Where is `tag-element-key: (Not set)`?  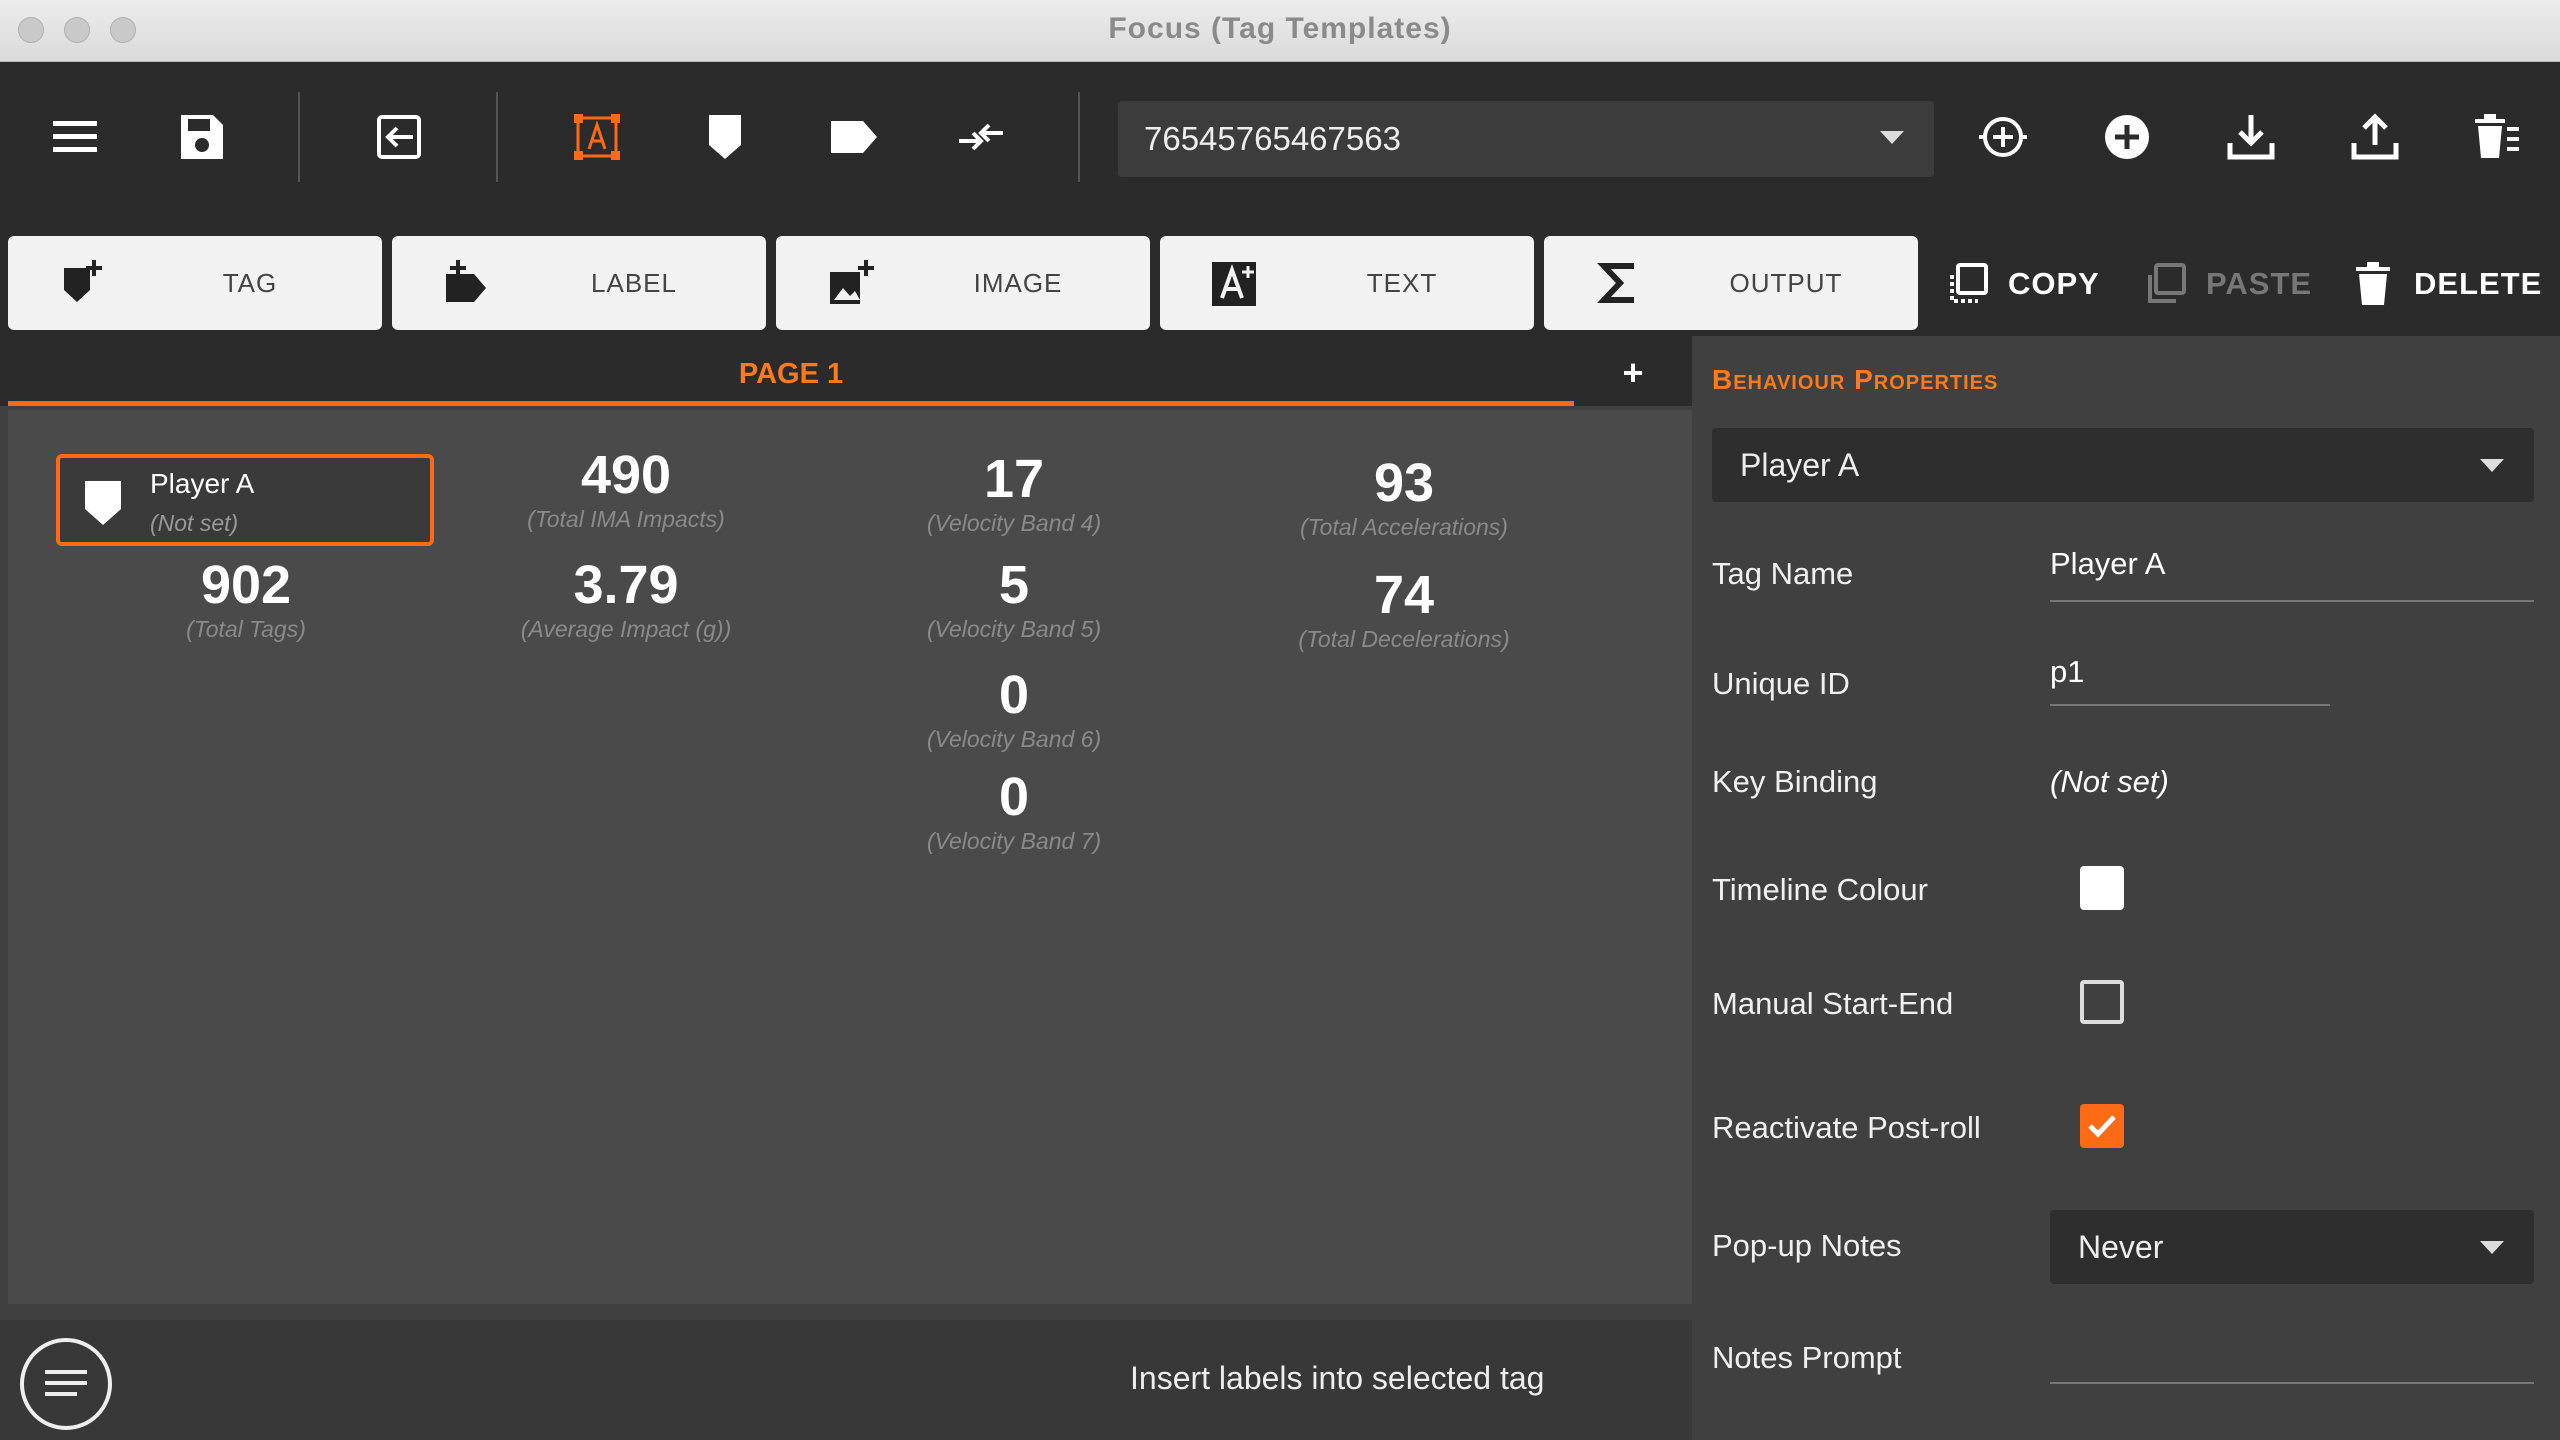 tag-element-key: (Not set) is located at coordinates (194, 523).